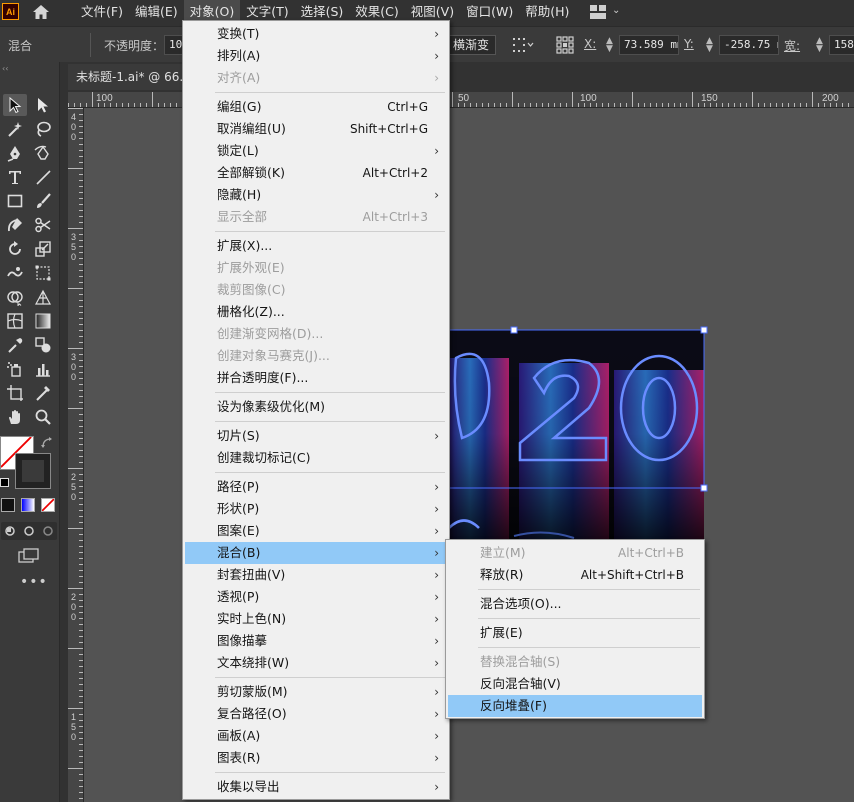  Describe the element at coordinates (649, 45) in the screenshot. I see `x-input: 73.589 mm` at that location.